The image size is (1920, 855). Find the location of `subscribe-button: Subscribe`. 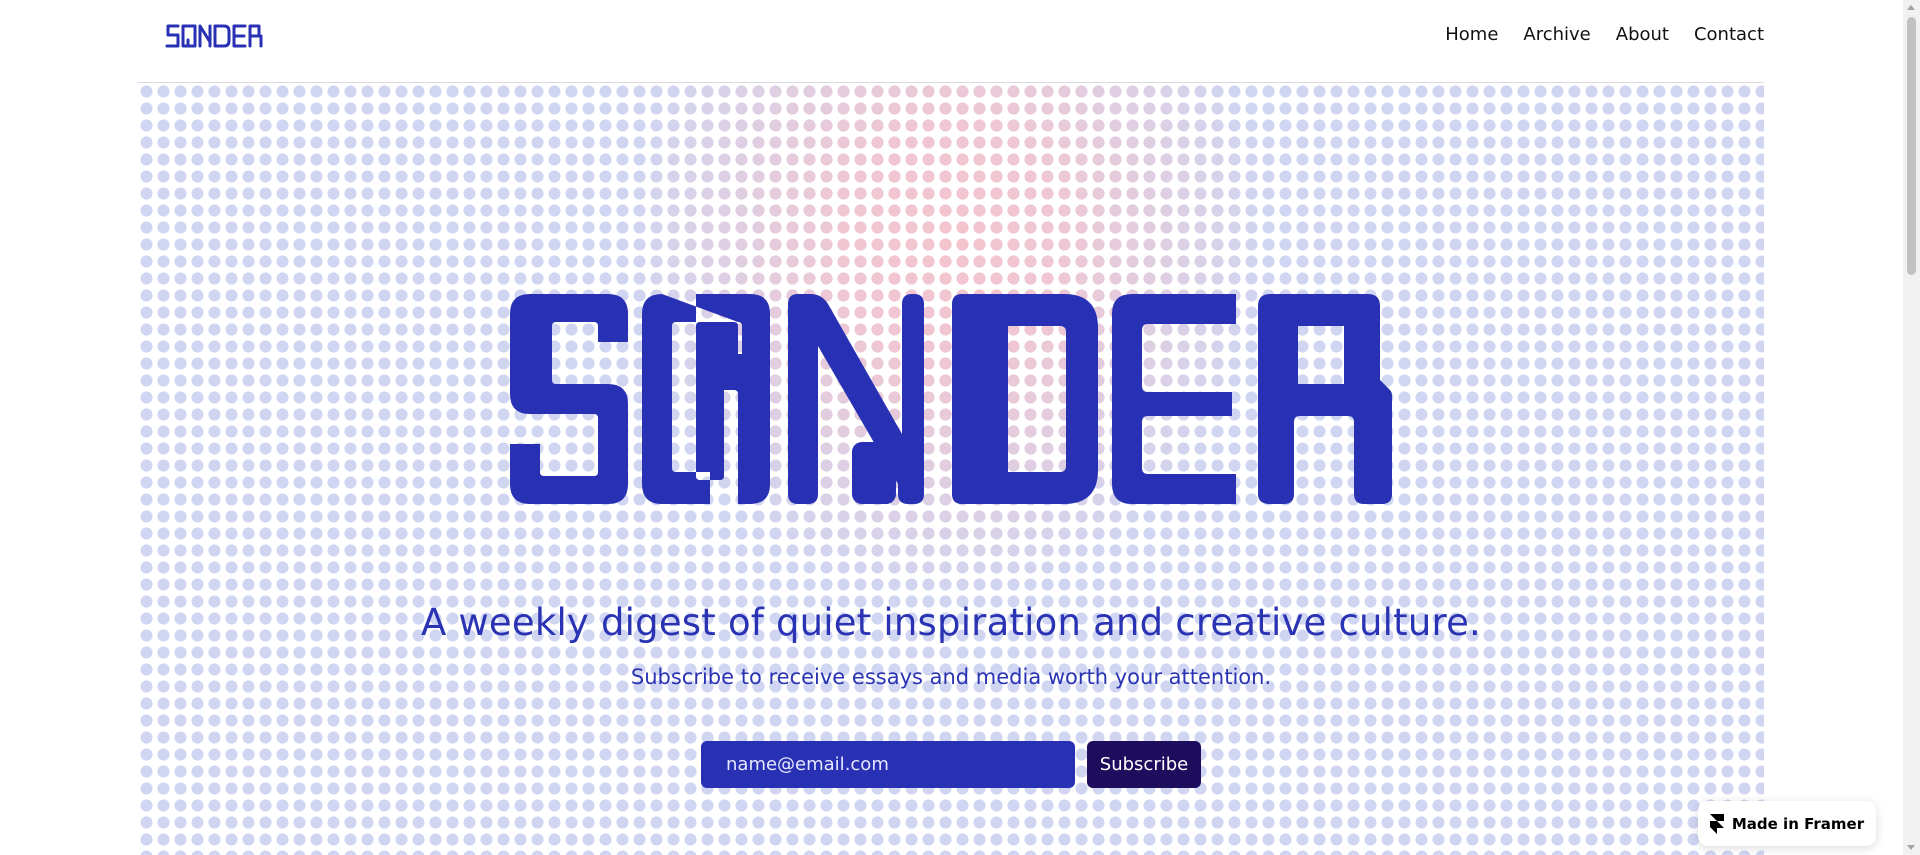

subscribe-button: Subscribe is located at coordinates (1144, 764).